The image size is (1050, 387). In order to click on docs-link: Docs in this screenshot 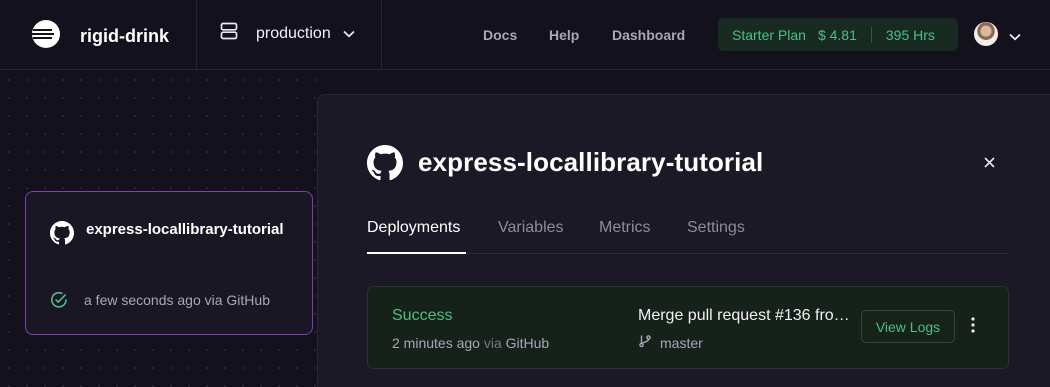, I will do `click(500, 35)`.